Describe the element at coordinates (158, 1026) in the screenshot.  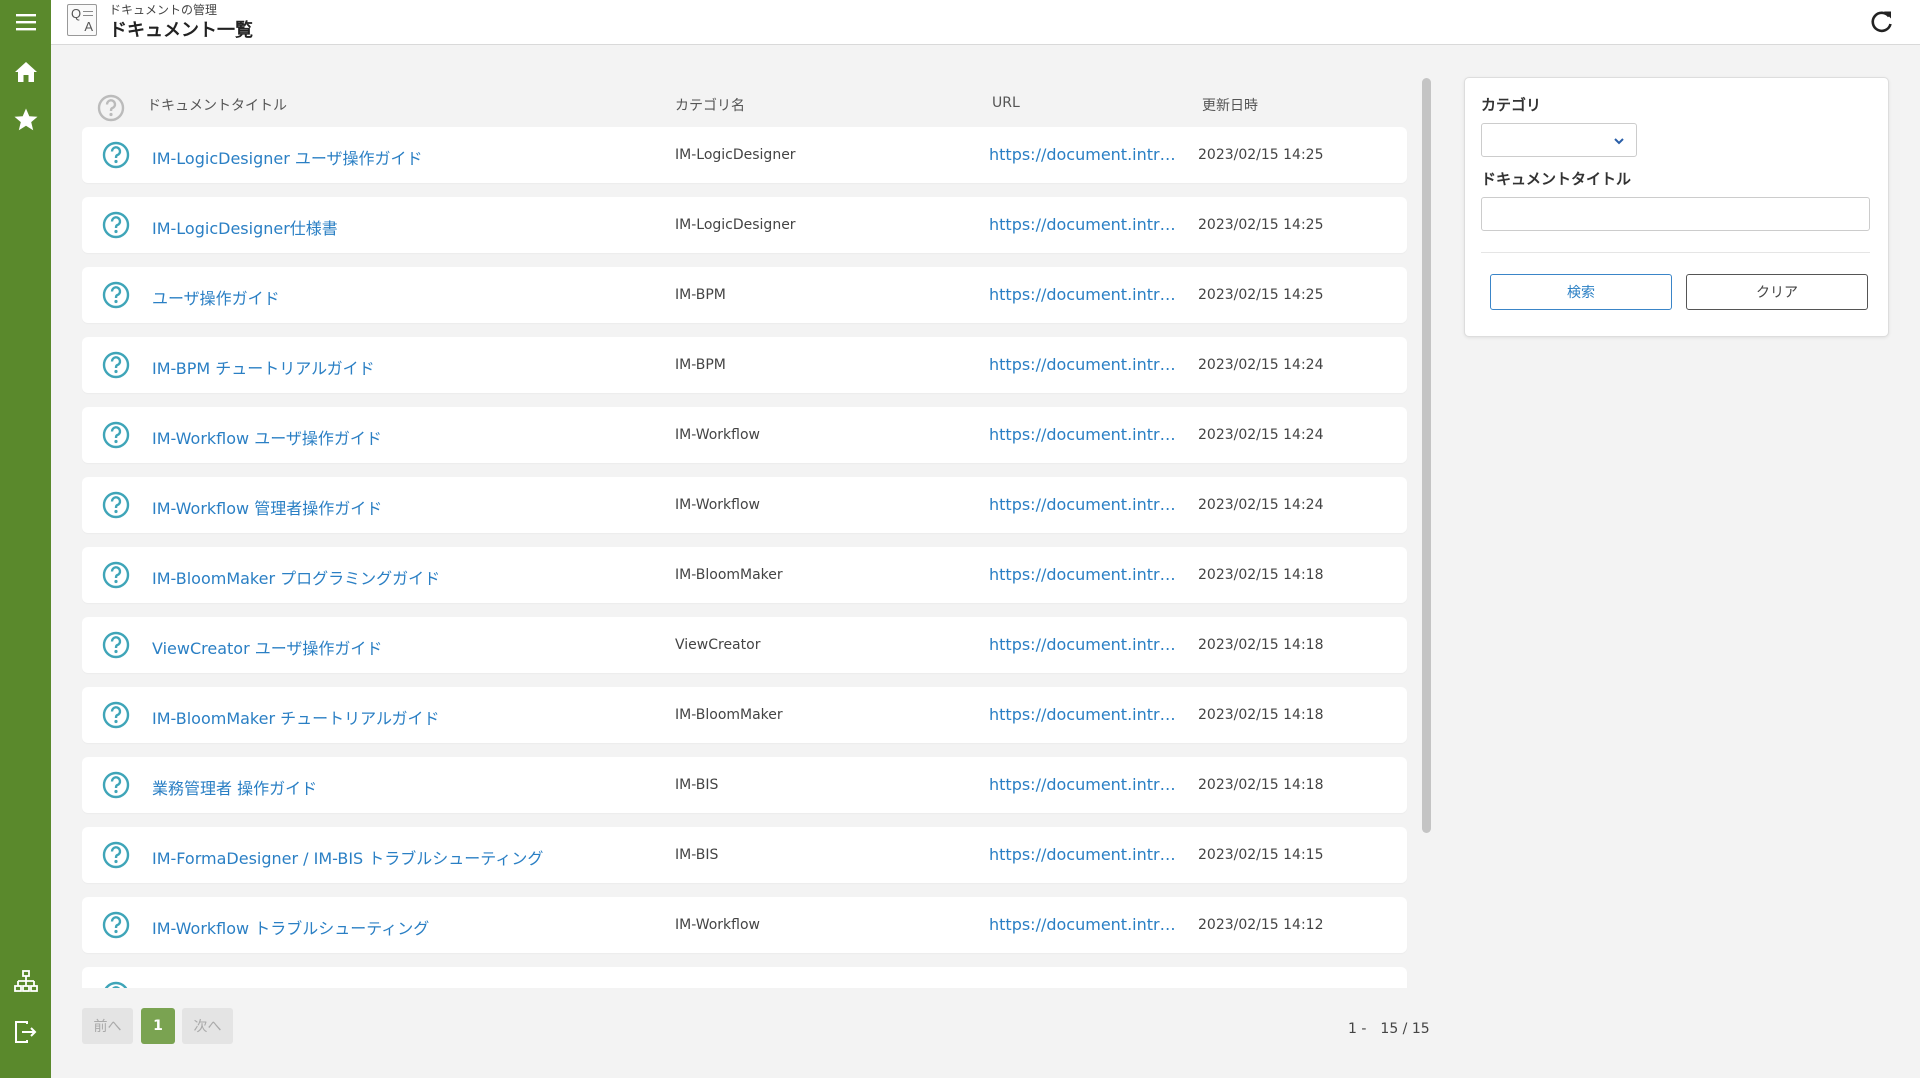
I see `page-1-button: 1` at that location.